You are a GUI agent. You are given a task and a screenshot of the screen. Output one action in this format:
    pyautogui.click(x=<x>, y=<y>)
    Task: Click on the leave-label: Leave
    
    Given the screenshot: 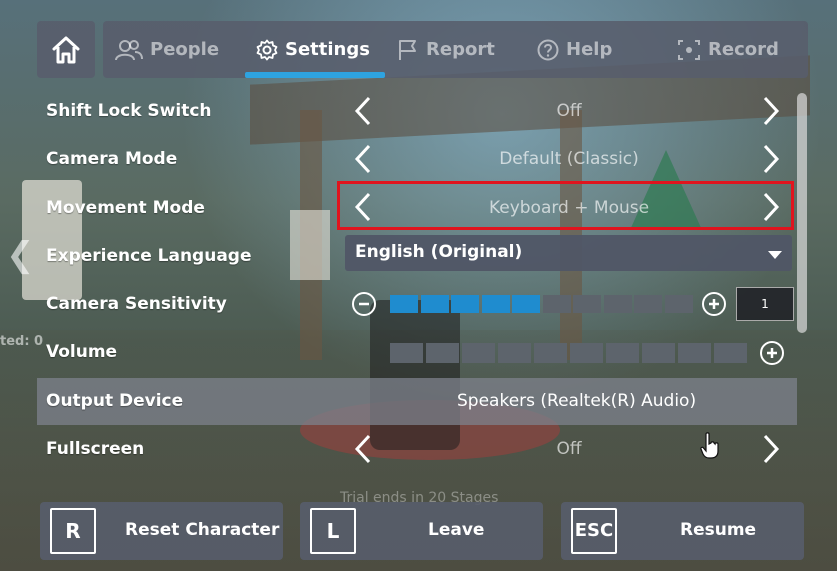 What is the action you would take?
    pyautogui.click(x=456, y=530)
    